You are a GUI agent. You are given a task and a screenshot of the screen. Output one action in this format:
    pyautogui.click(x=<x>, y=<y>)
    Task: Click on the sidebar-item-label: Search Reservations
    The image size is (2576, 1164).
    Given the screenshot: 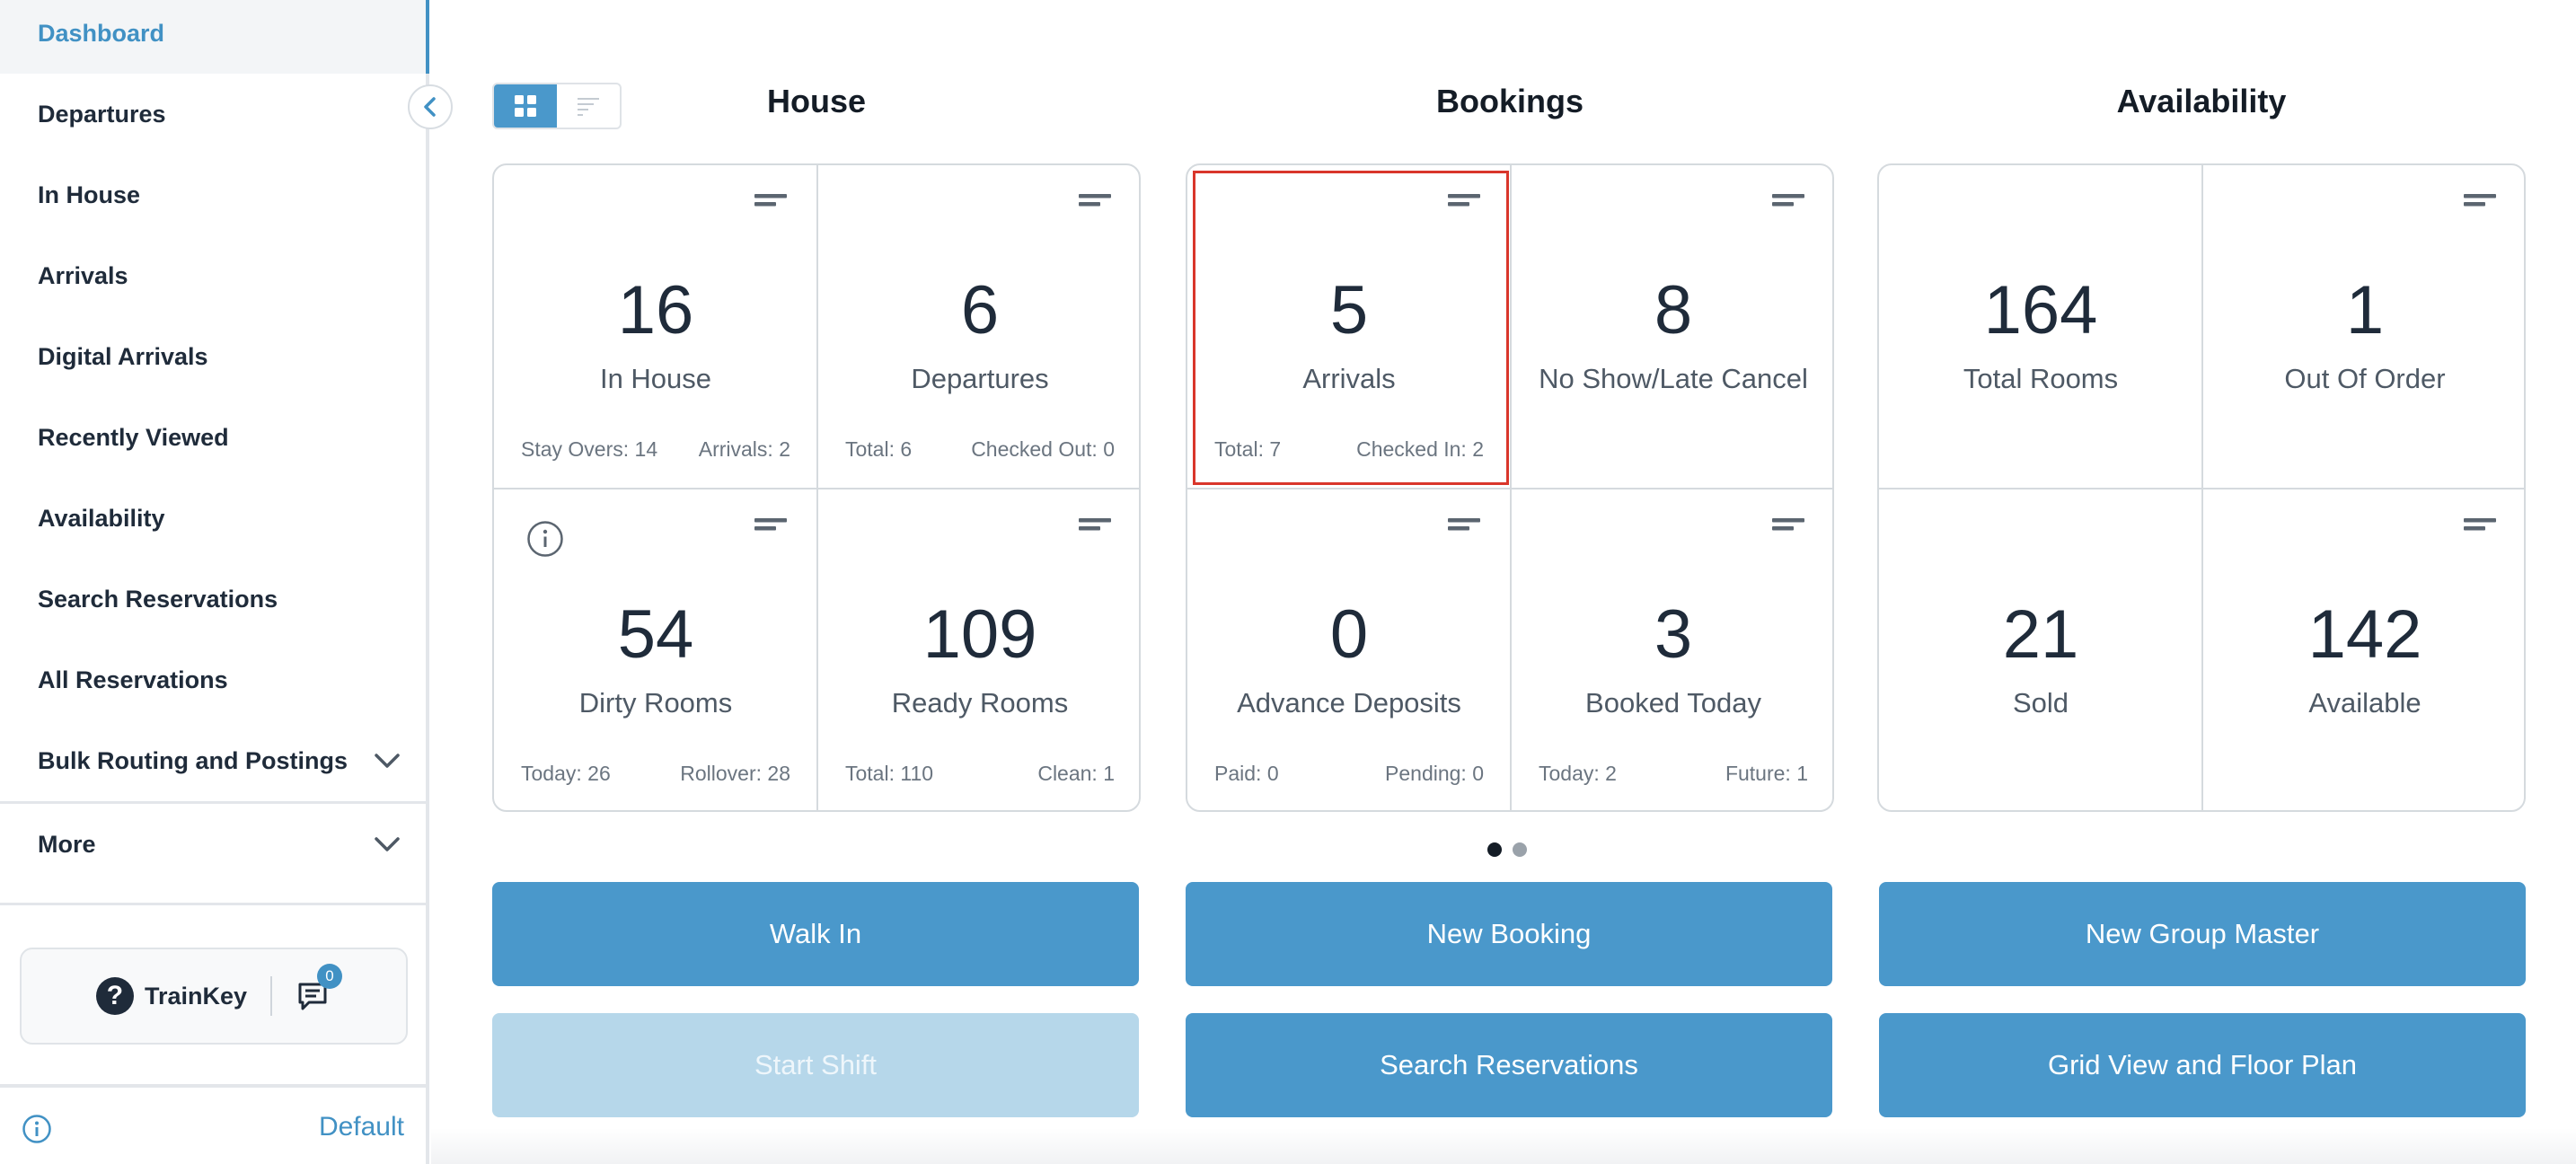 What is the action you would take?
    pyautogui.click(x=158, y=599)
    